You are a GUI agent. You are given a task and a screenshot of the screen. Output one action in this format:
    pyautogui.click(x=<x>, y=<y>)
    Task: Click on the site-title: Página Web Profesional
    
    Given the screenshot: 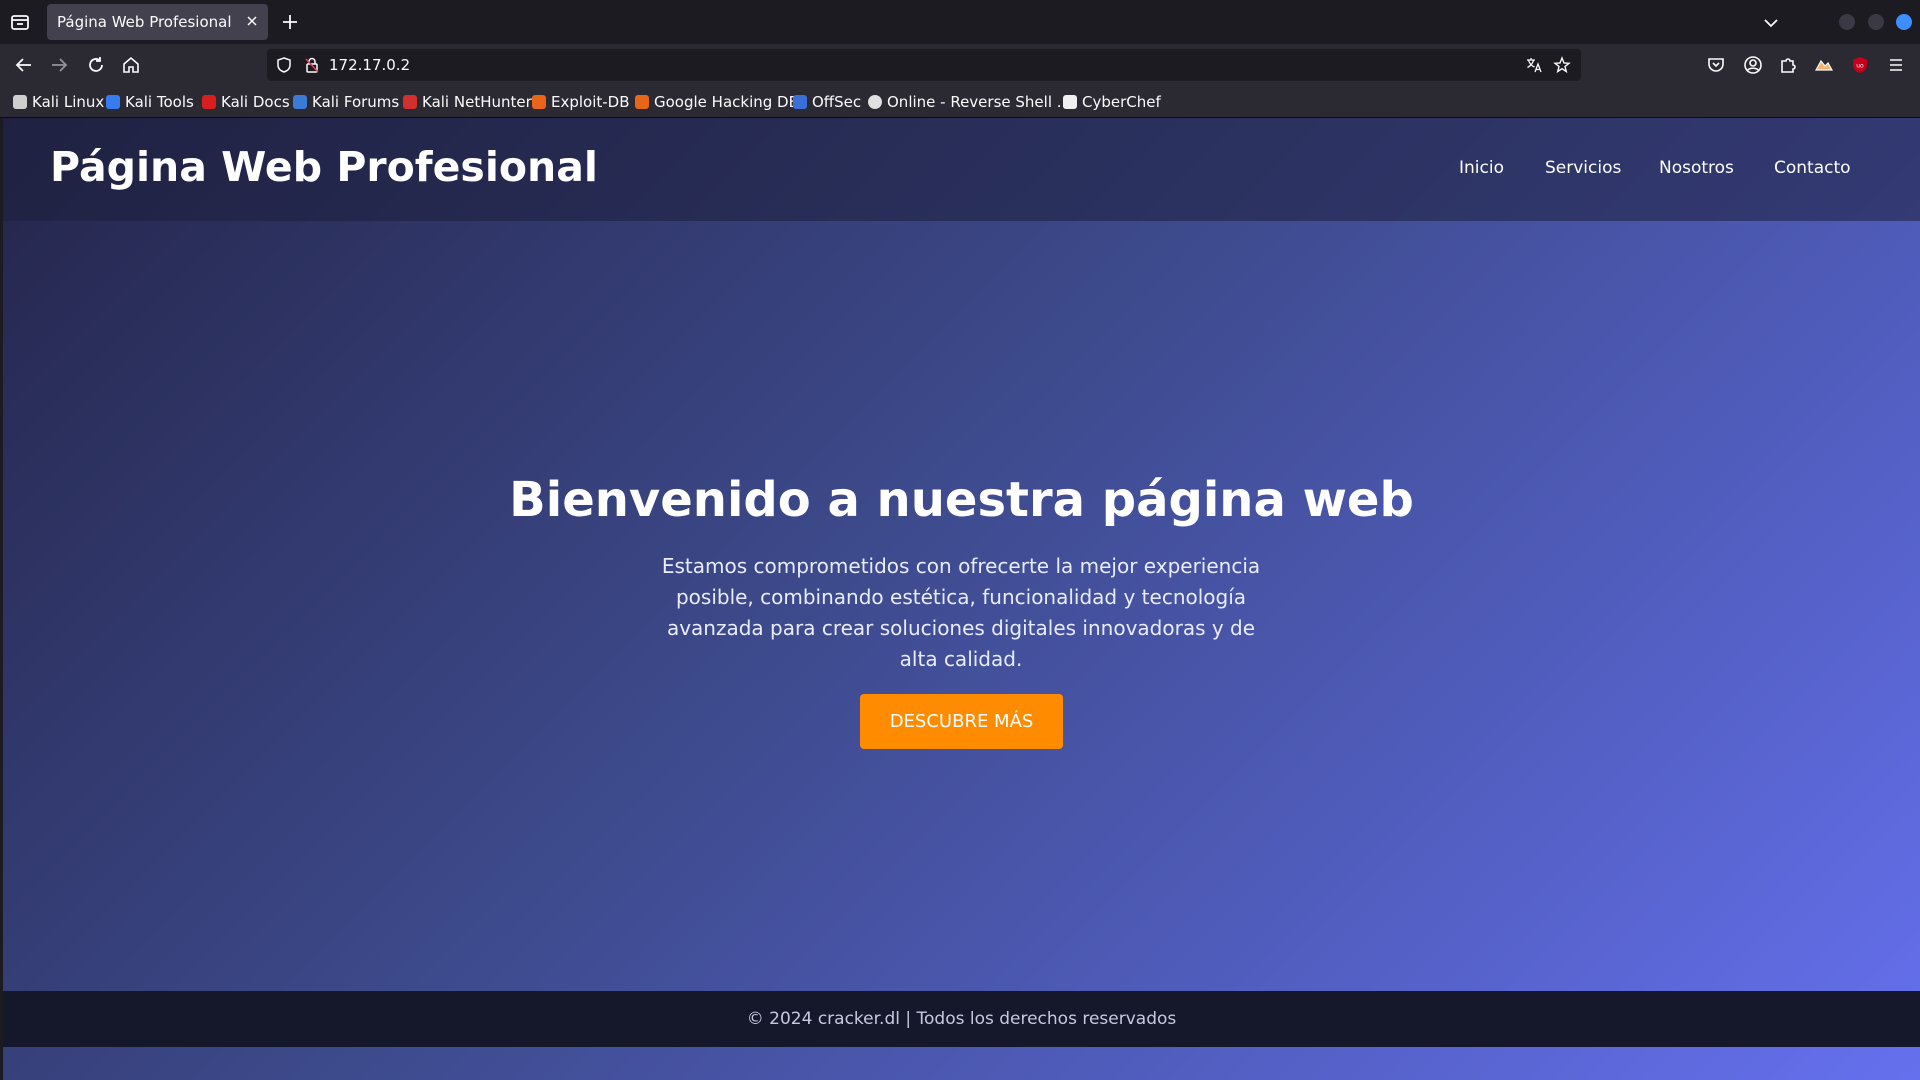 What is the action you would take?
    pyautogui.click(x=324, y=167)
    